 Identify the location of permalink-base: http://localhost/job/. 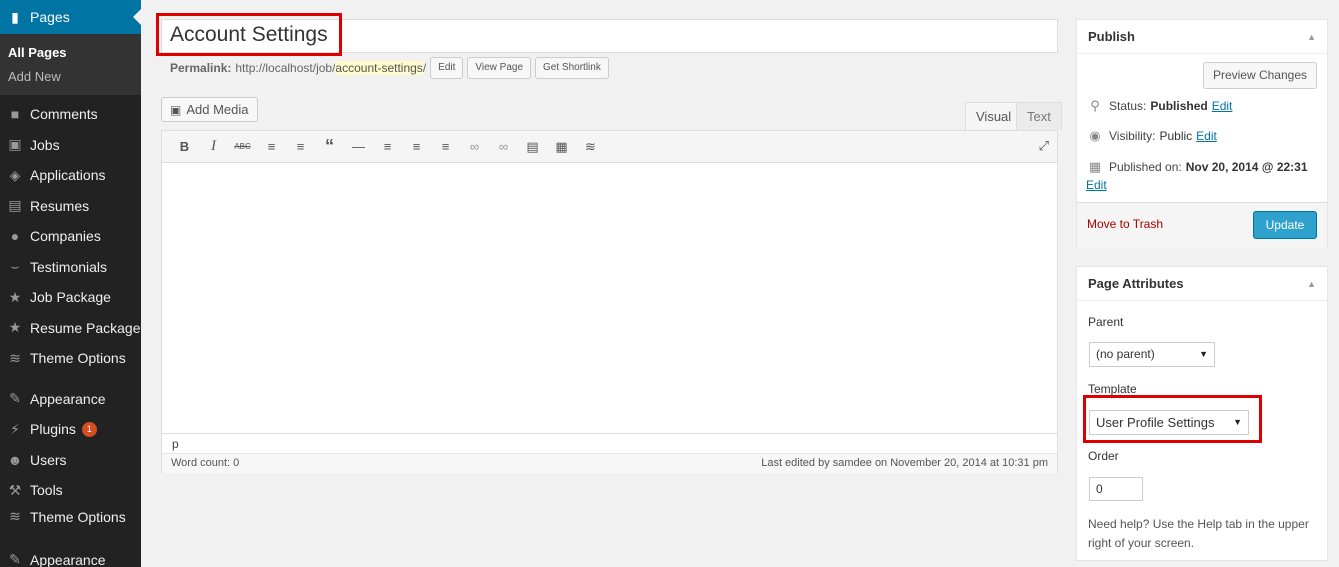
(285, 68).